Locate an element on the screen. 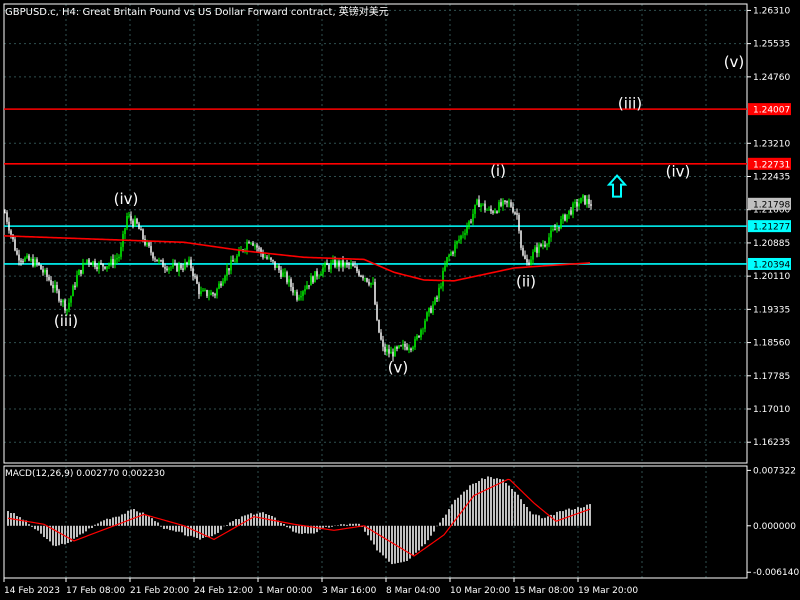 This screenshot has height=600, width=800. y-axis-tick-label: 1.25535 is located at coordinates (771, 45).